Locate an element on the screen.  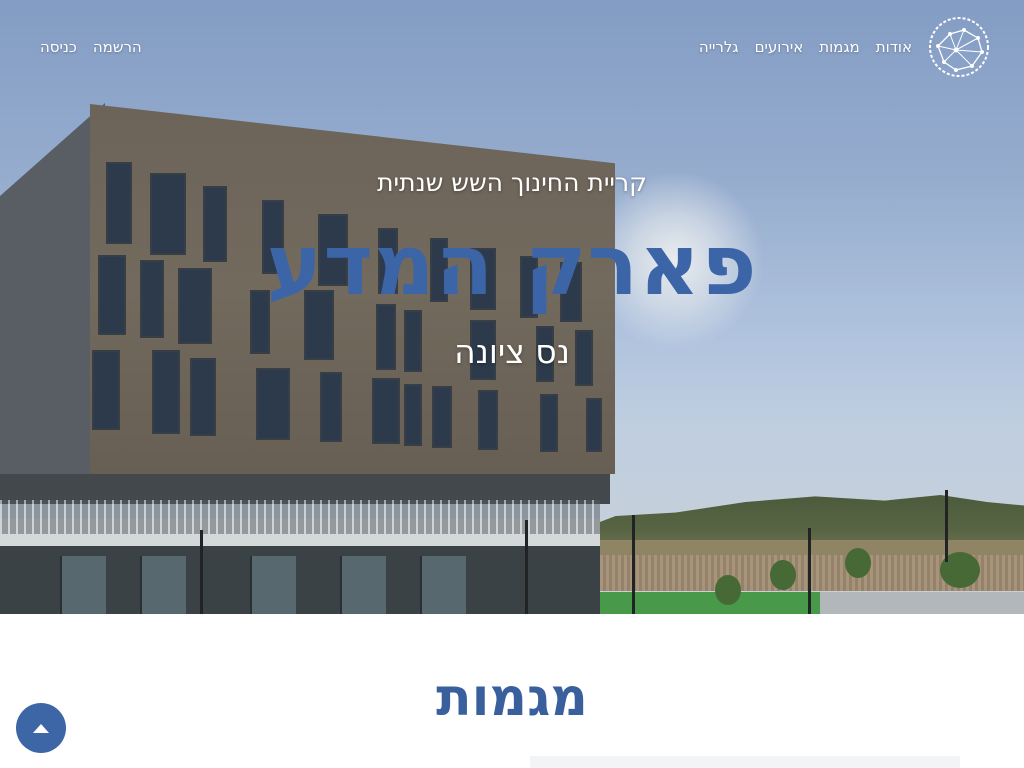
auth-nav: הרשמה כניסה is located at coordinates (91, 47).